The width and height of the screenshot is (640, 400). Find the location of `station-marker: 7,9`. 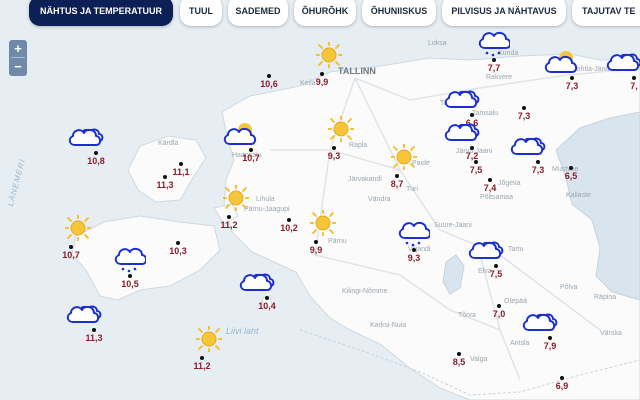

station-marker: 7,9 is located at coordinates (540, 332).